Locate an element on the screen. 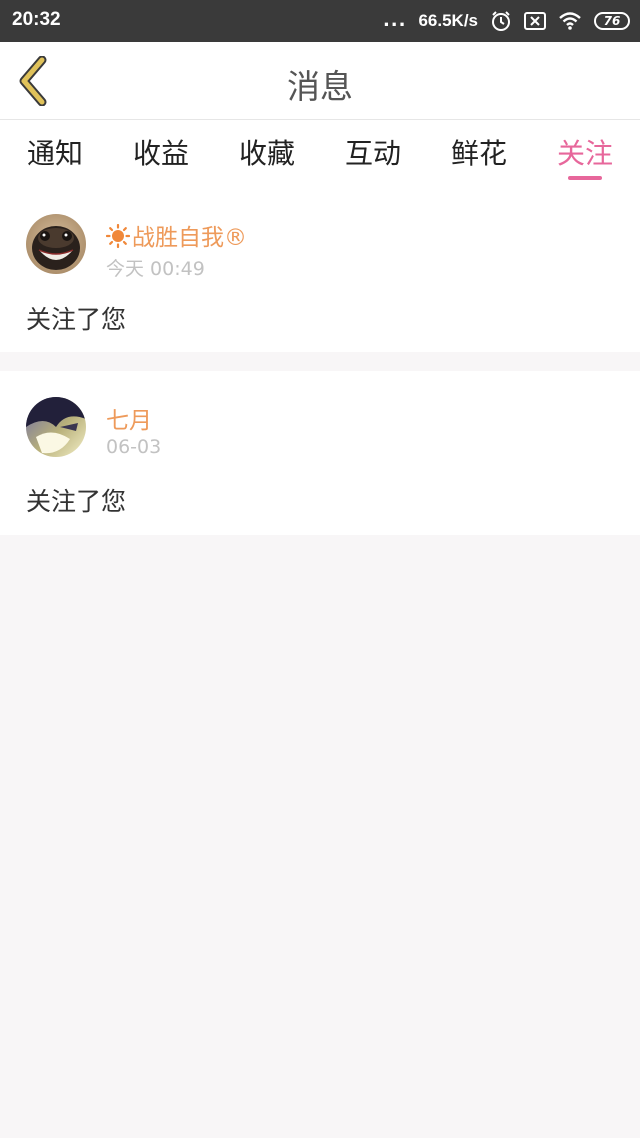  timestamp: 今天 00:49 is located at coordinates (155, 269).